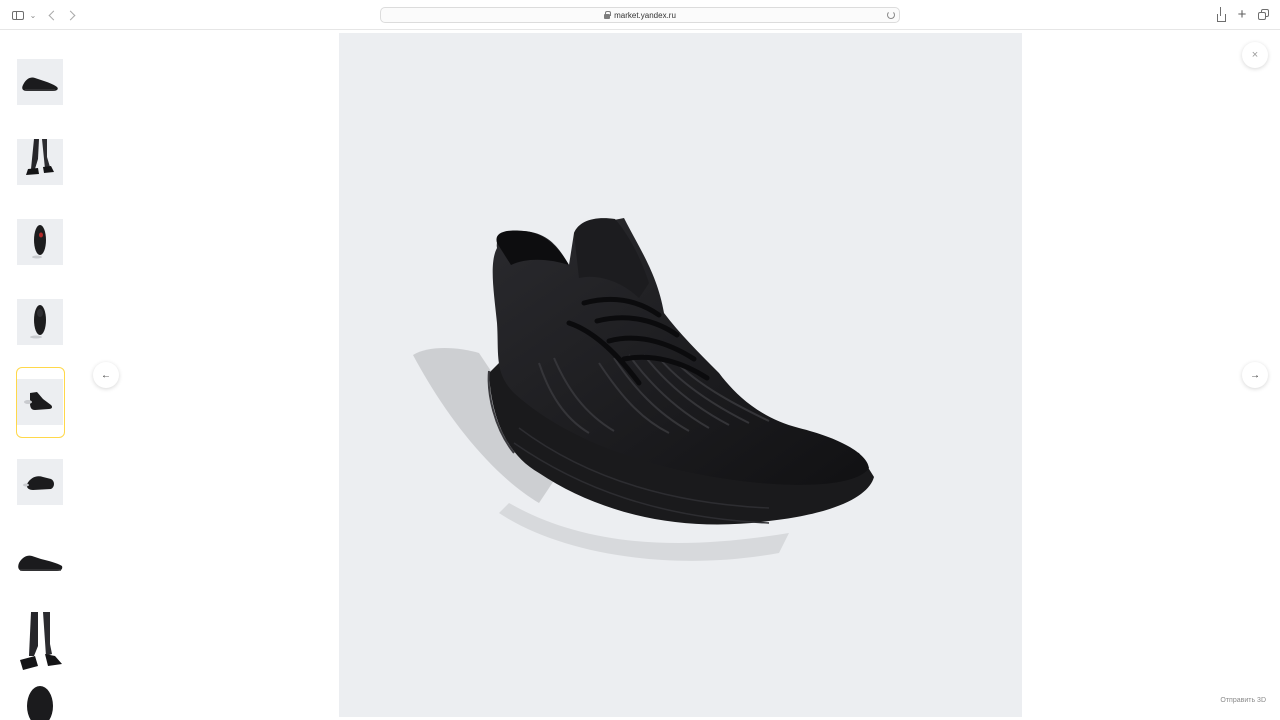 The image size is (1280, 720). What do you see at coordinates (1221, 15) in the screenshot?
I see `share-button` at bounding box center [1221, 15].